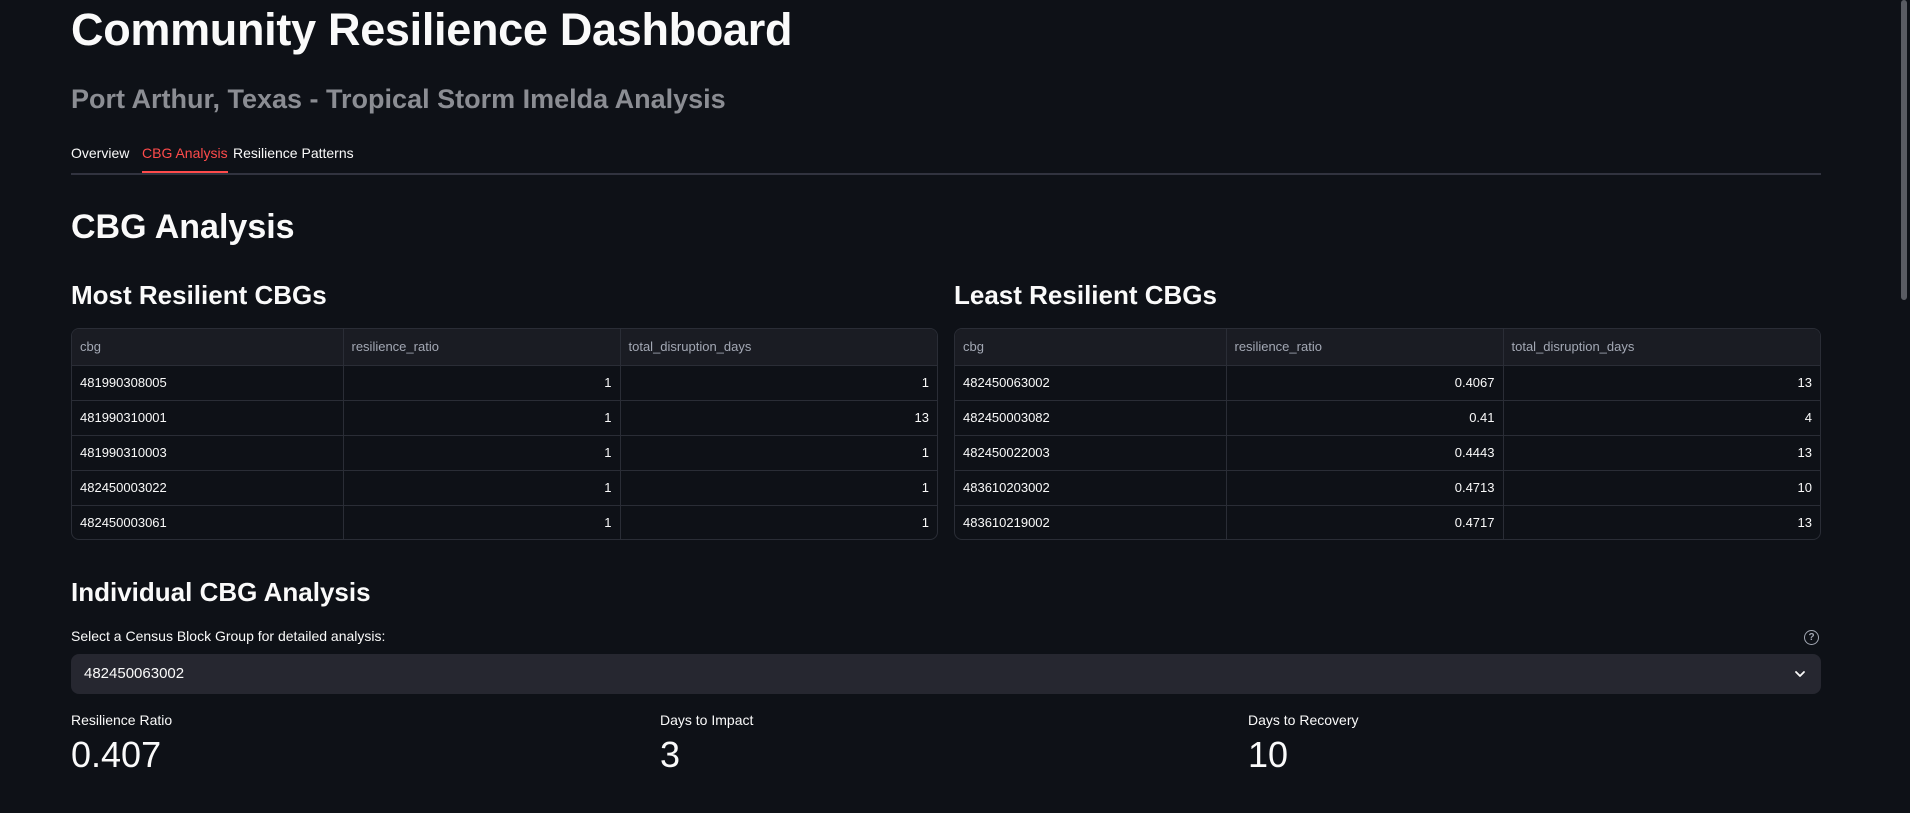  Describe the element at coordinates (208, 453) in the screenshot. I see `table-cell: 481990310003` at that location.